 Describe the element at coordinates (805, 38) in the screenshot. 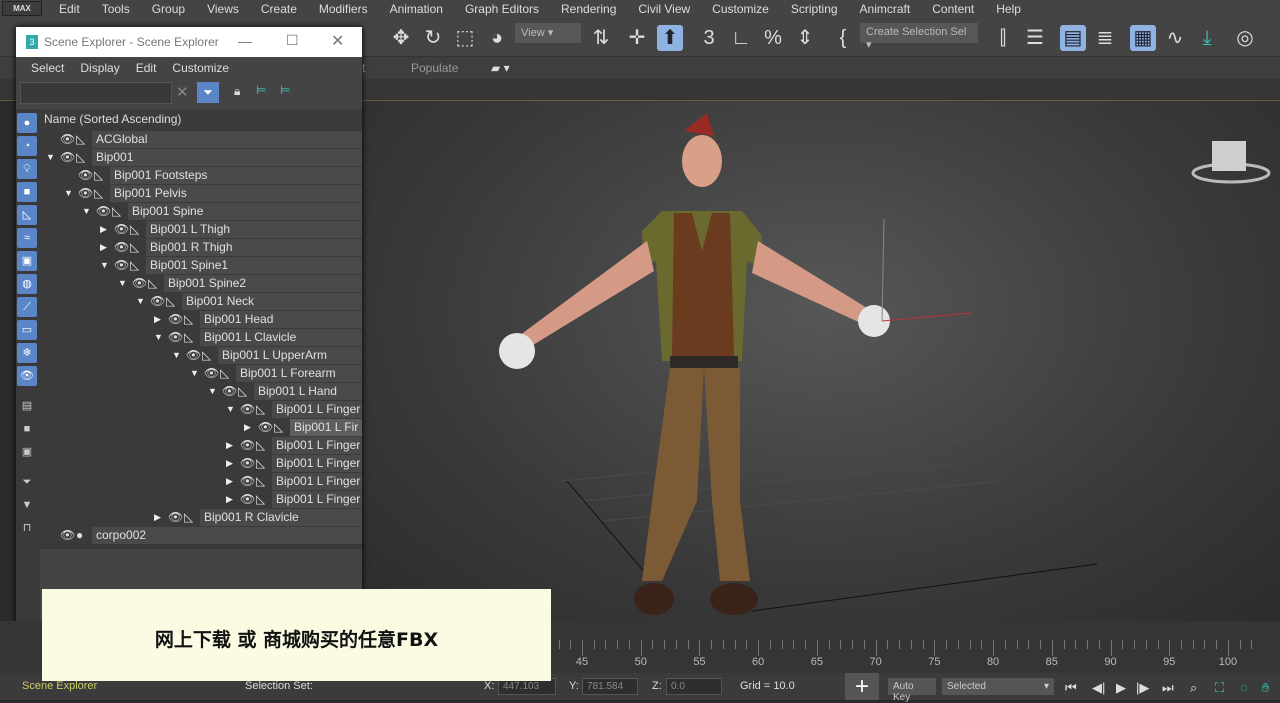

I see `spinner-snap-icon: ⇕` at that location.